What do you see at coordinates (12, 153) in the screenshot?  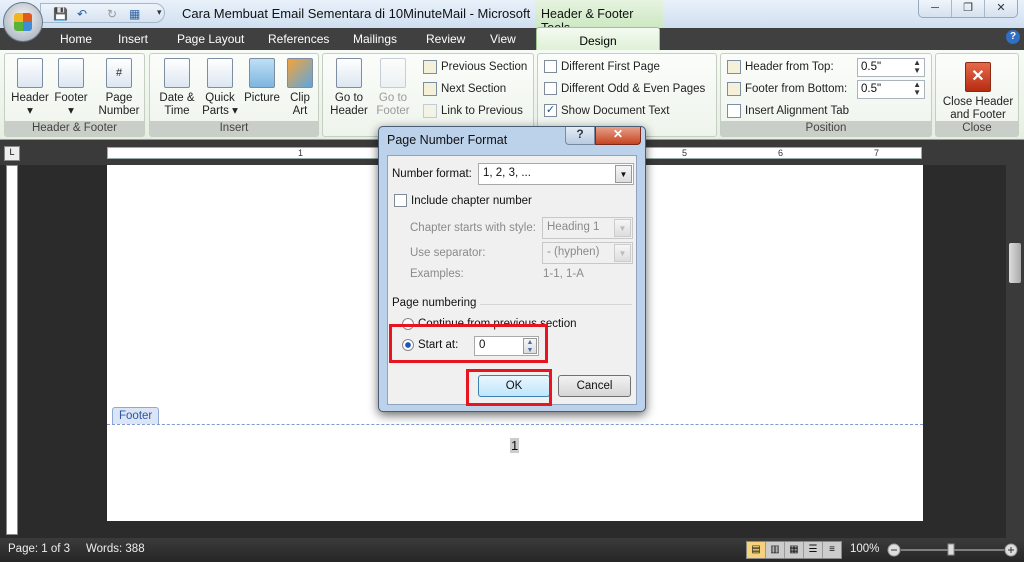 I see `tab-selector: L` at bounding box center [12, 153].